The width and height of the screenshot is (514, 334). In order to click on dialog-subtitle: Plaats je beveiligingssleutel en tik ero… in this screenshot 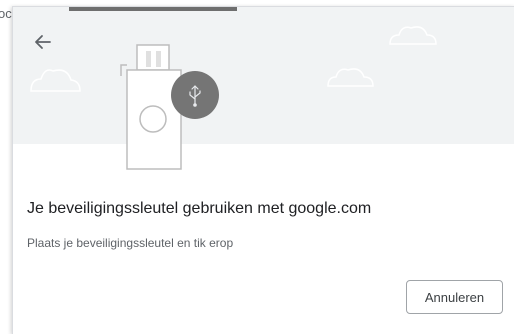, I will do `click(130, 243)`.